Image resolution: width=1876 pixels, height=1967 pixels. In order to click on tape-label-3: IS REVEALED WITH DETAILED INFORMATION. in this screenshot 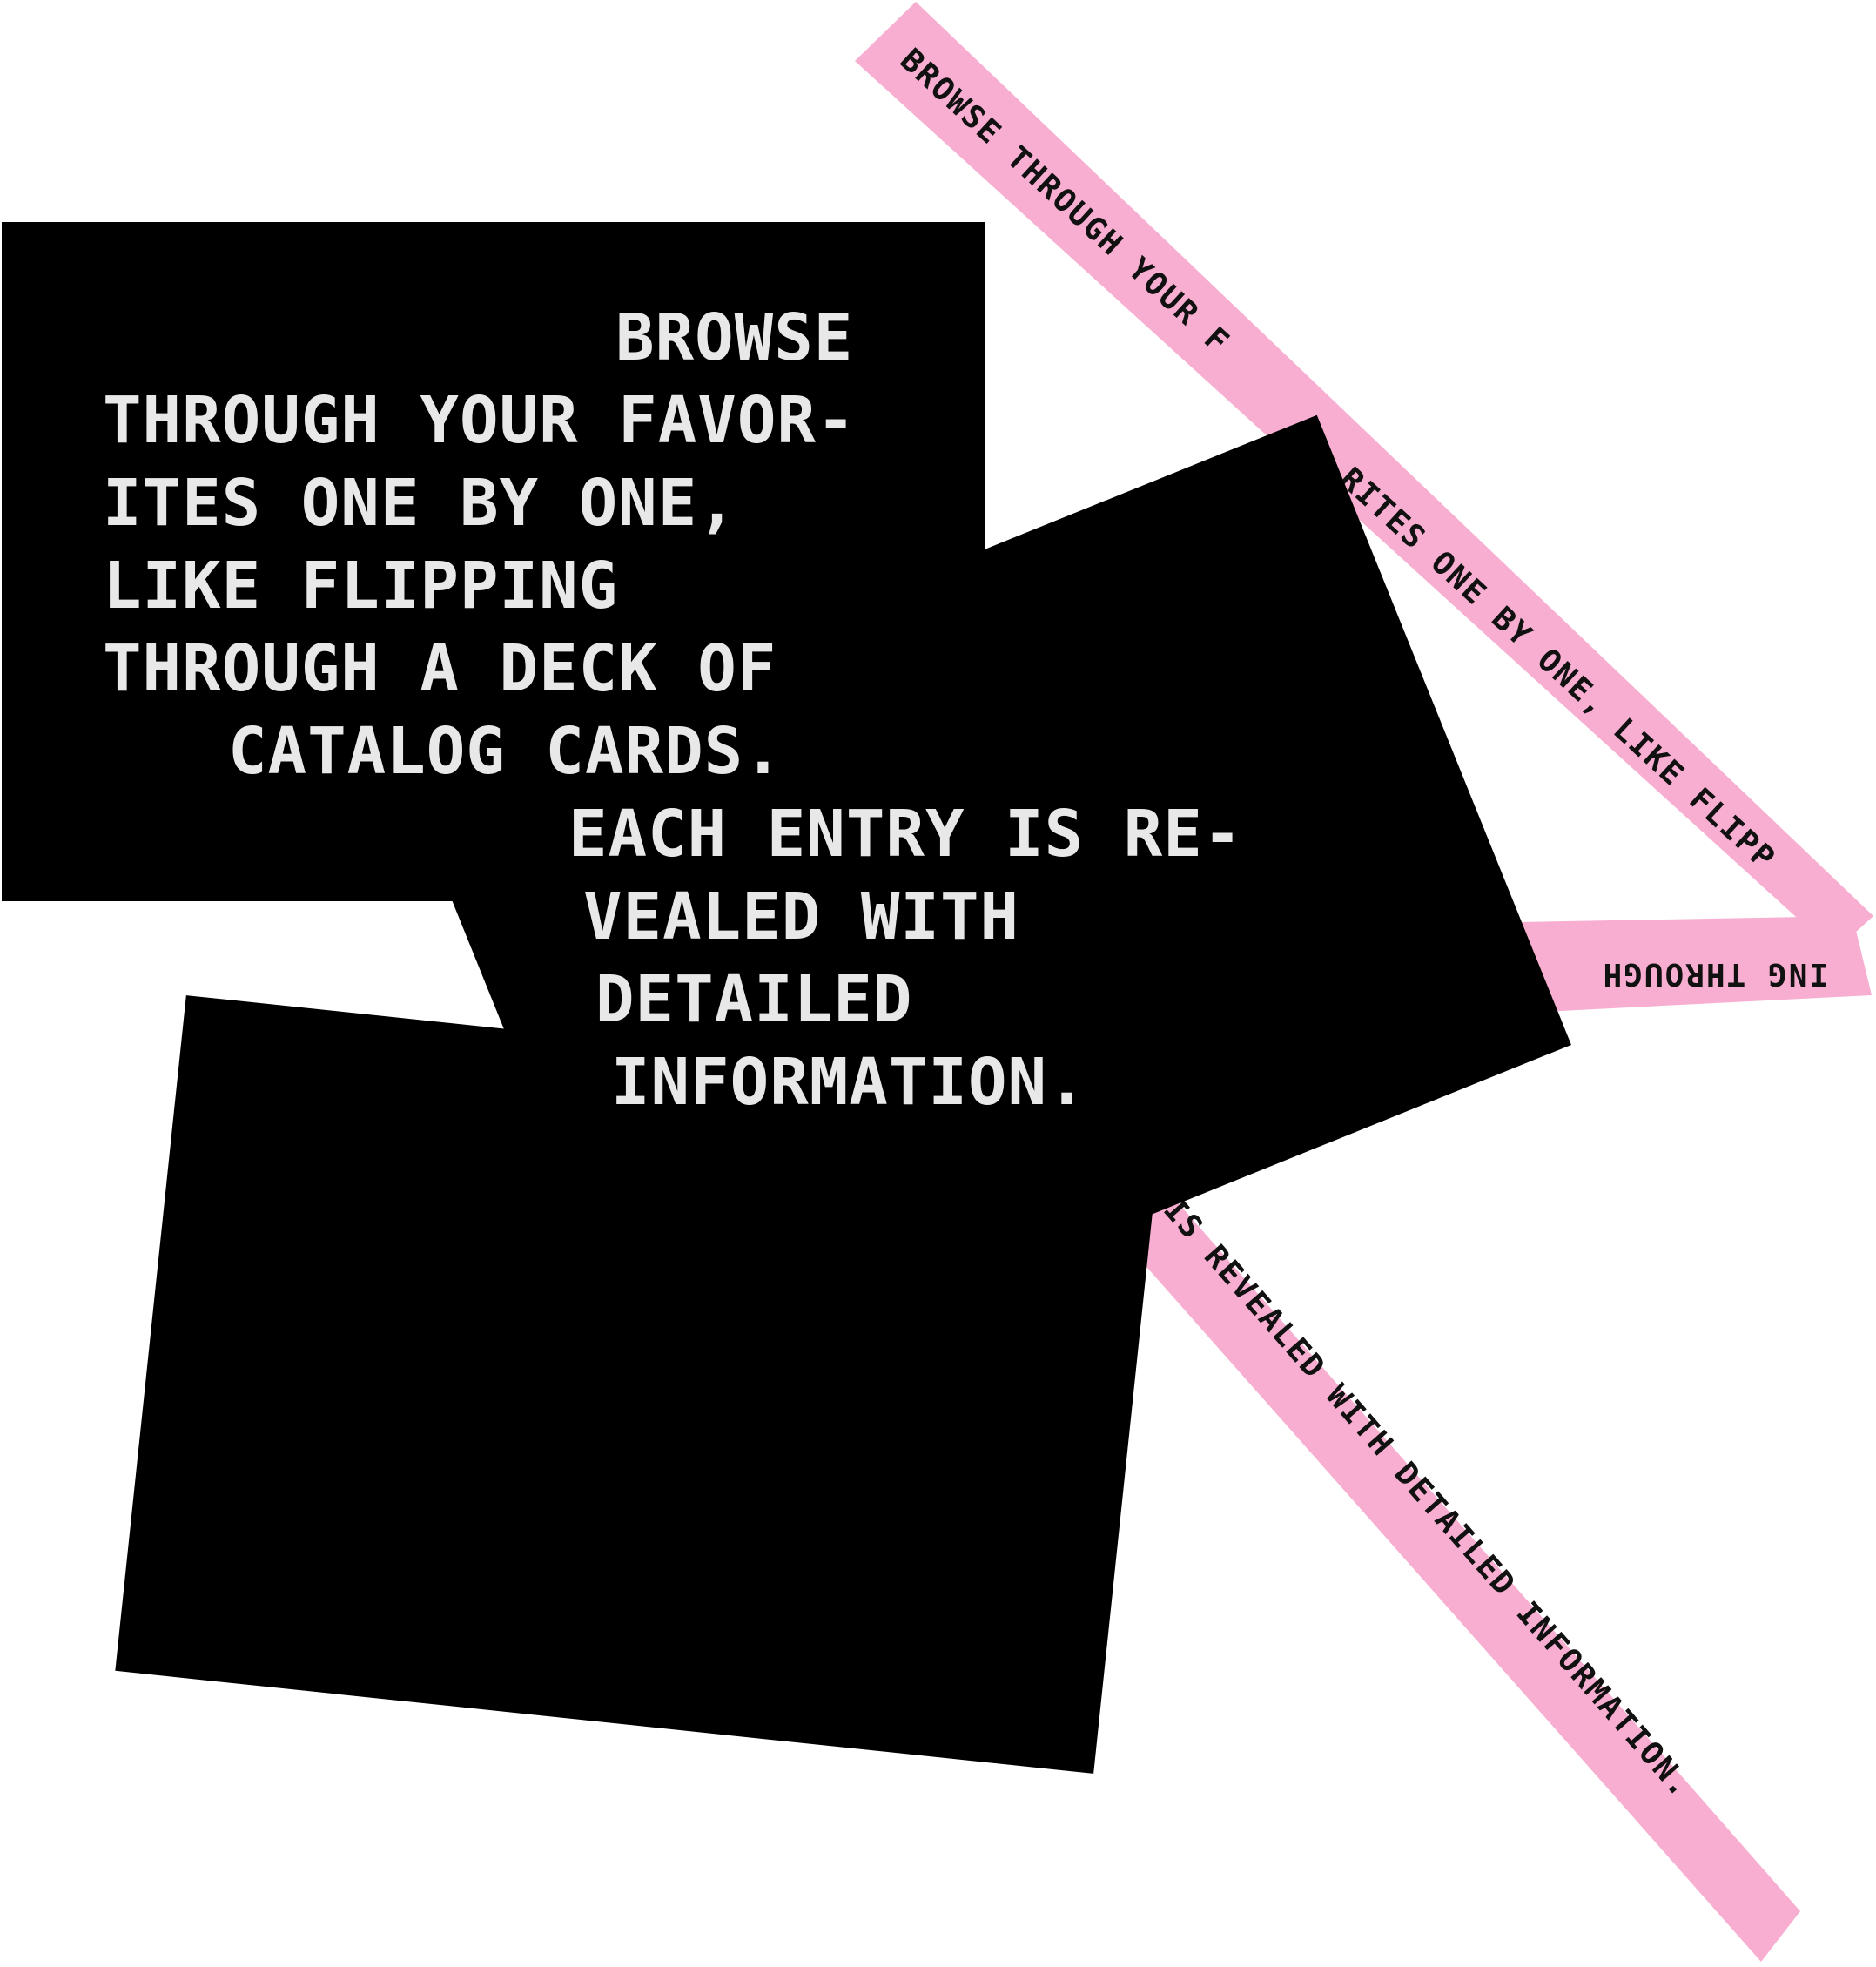, I will do `click(1427, 1498)`.